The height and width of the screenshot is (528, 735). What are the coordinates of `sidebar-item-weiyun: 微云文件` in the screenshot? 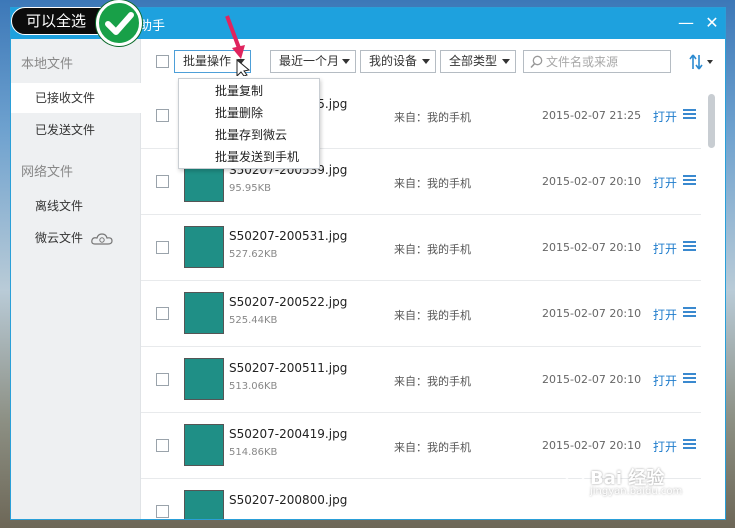 It's located at (76, 238).